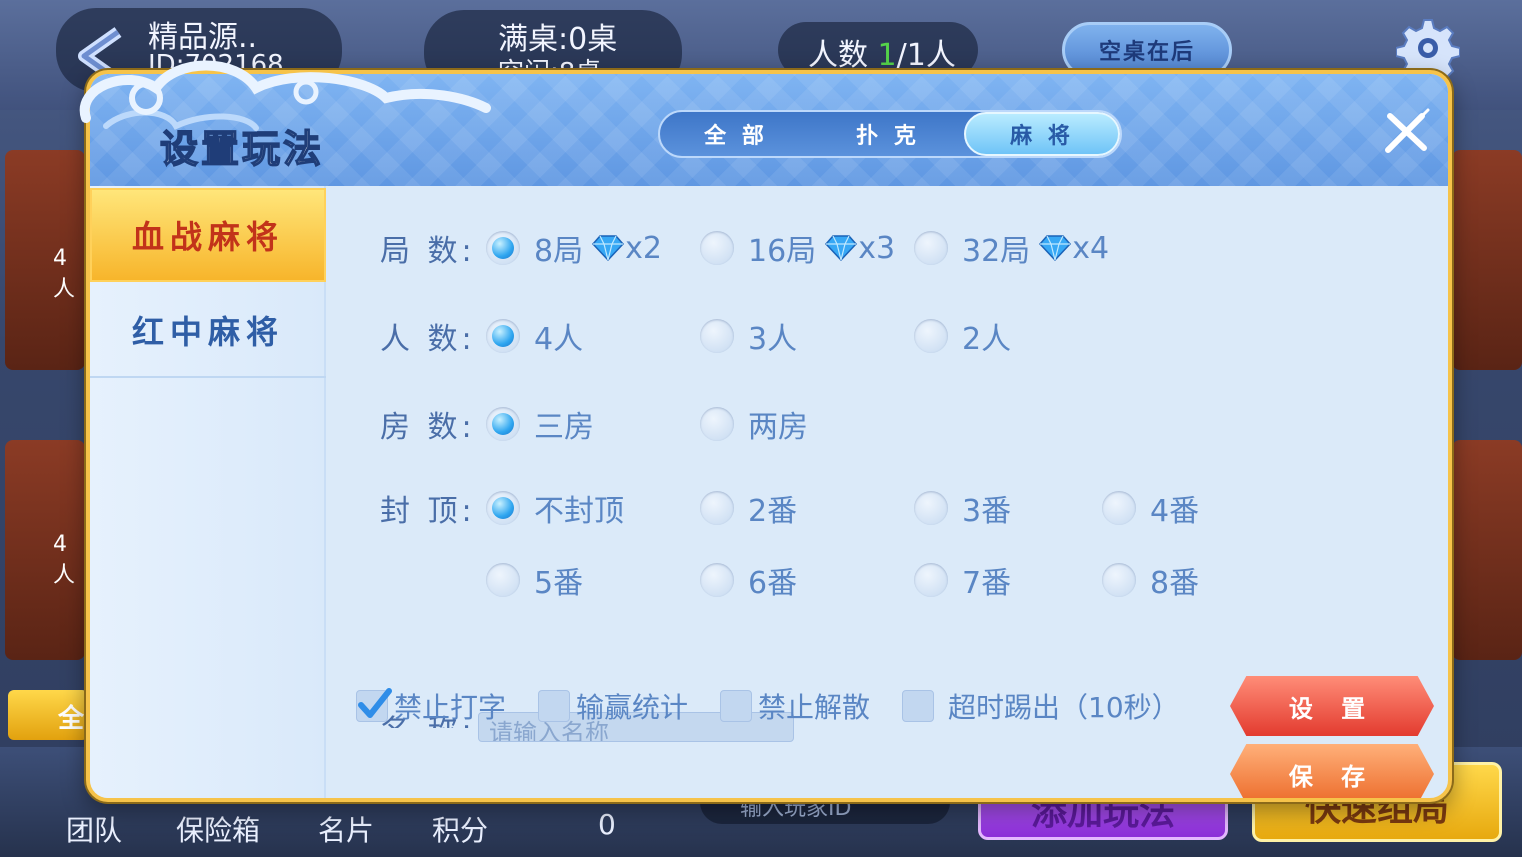 This screenshot has width=1522, height=857. Describe the element at coordinates (1332, 771) in the screenshot. I see `save-button: 保 存` at that location.